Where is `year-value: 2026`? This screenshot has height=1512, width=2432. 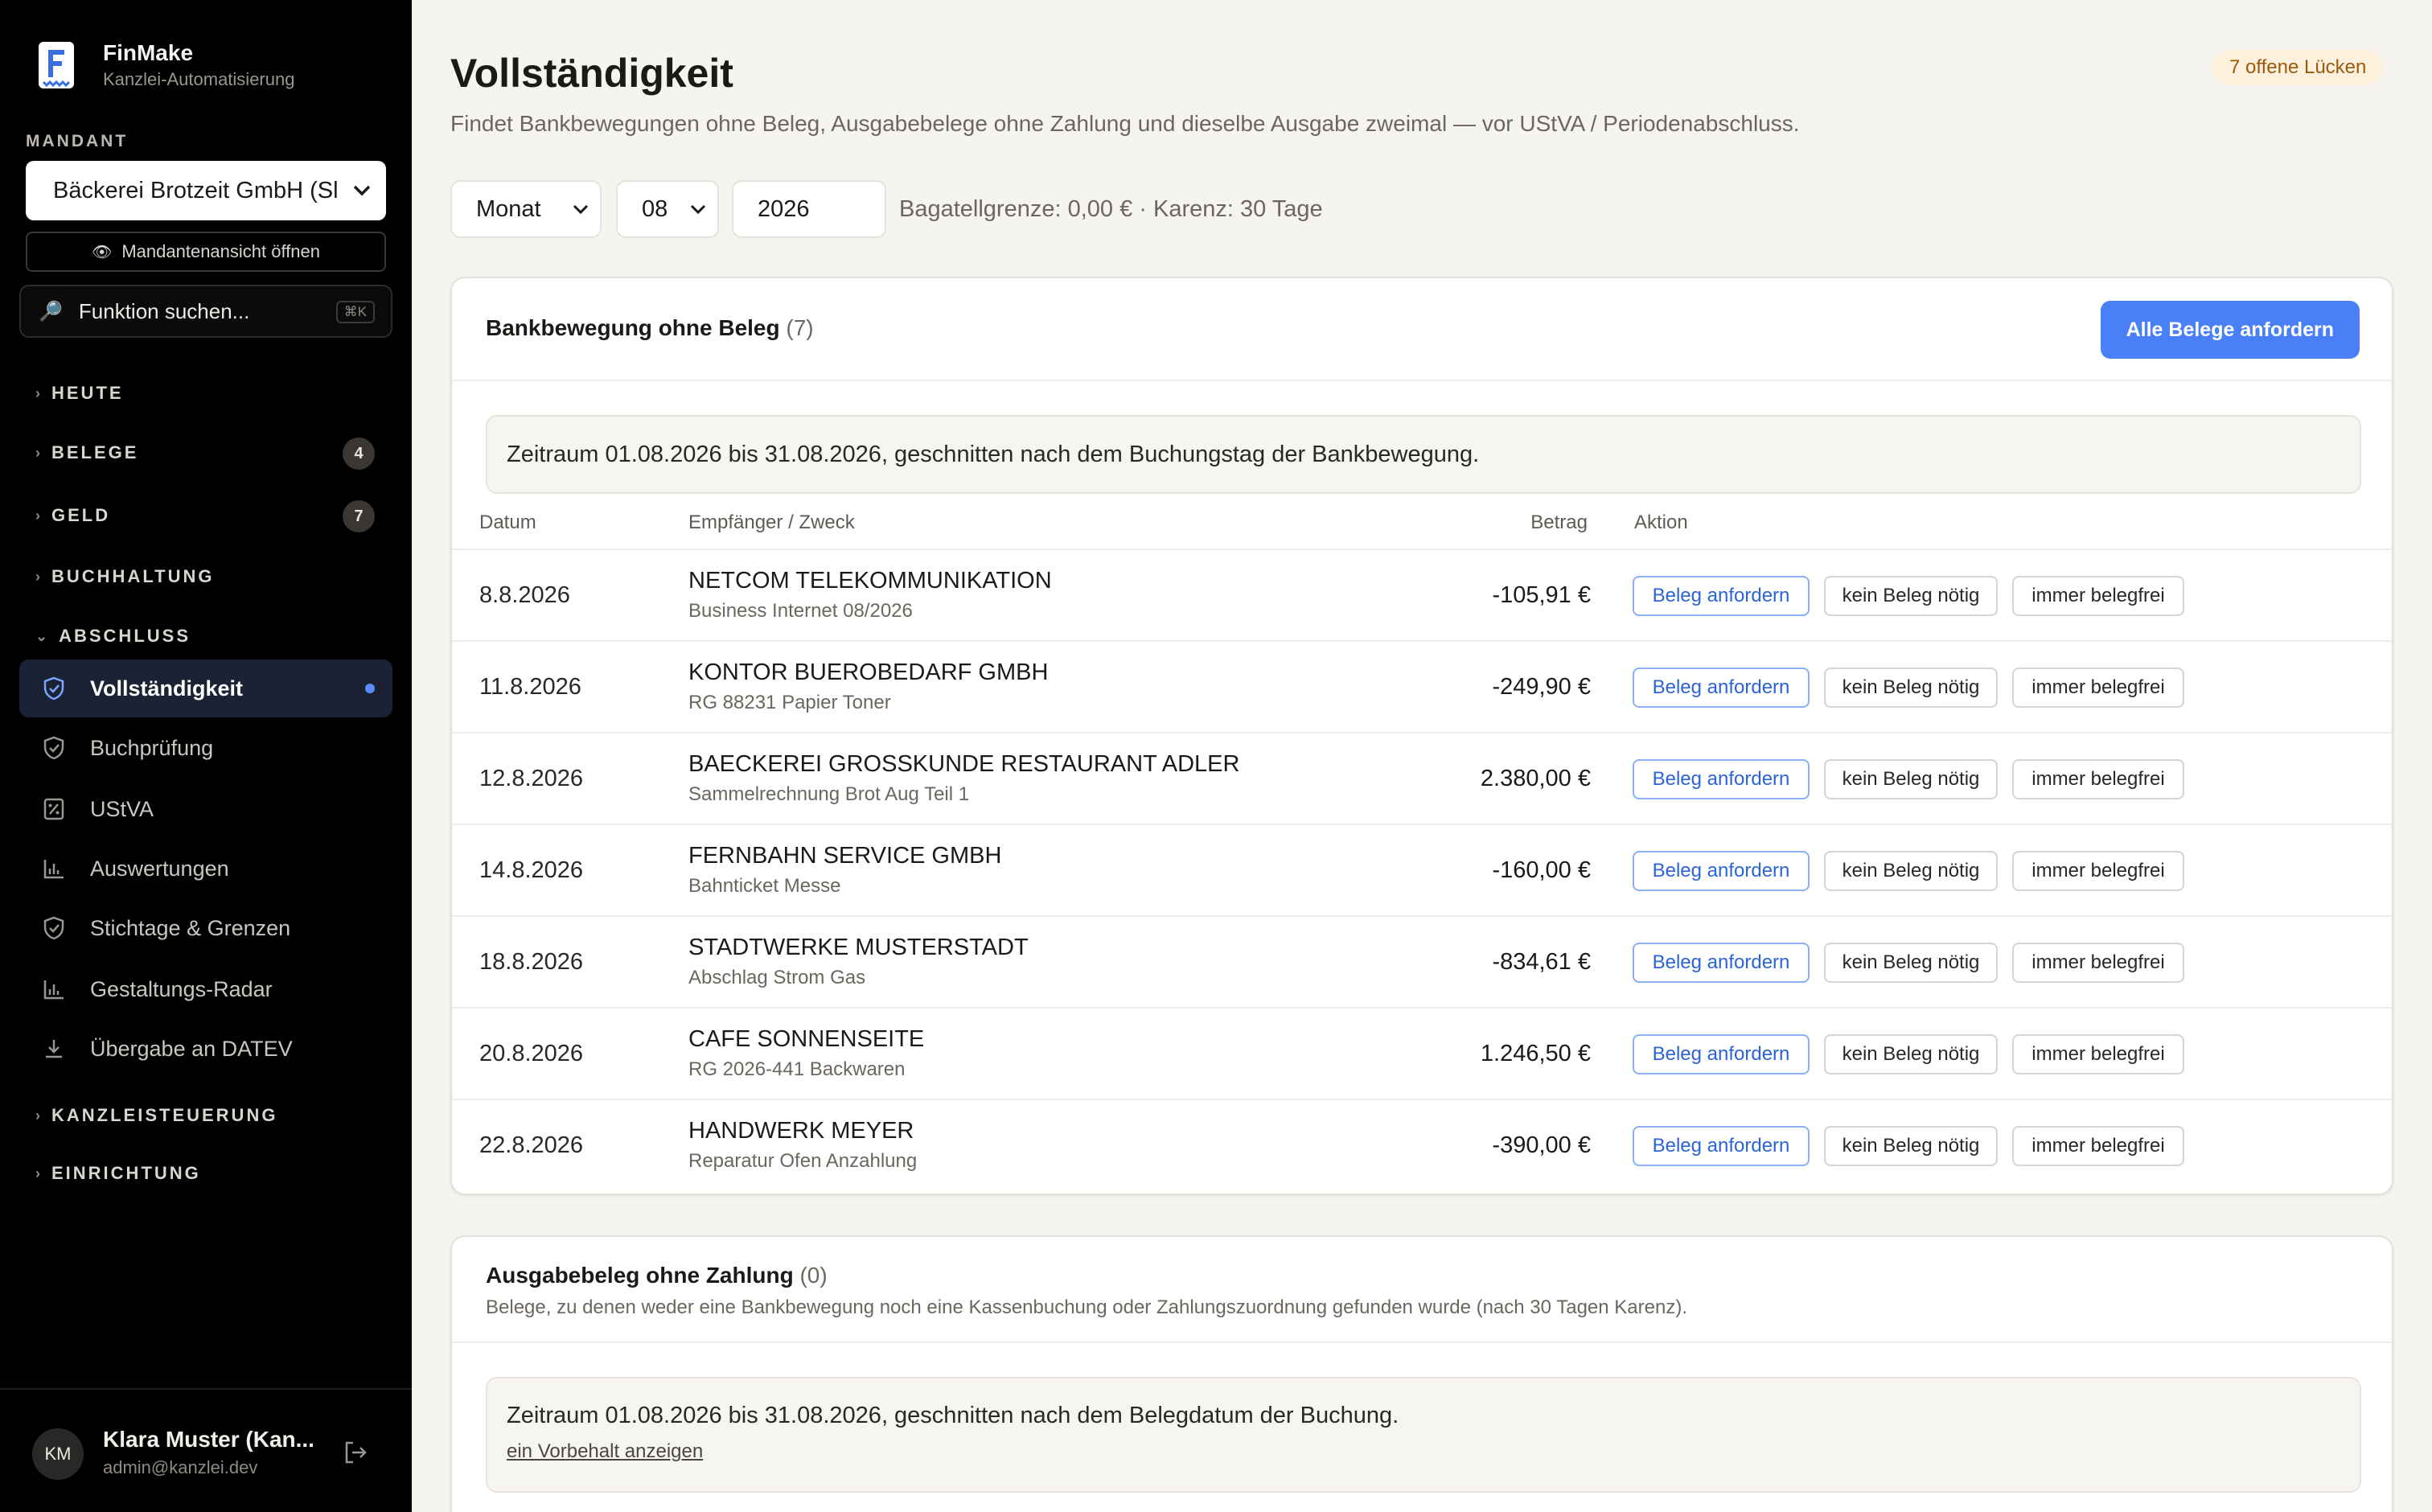
year-value: 2026 is located at coordinates (784, 208).